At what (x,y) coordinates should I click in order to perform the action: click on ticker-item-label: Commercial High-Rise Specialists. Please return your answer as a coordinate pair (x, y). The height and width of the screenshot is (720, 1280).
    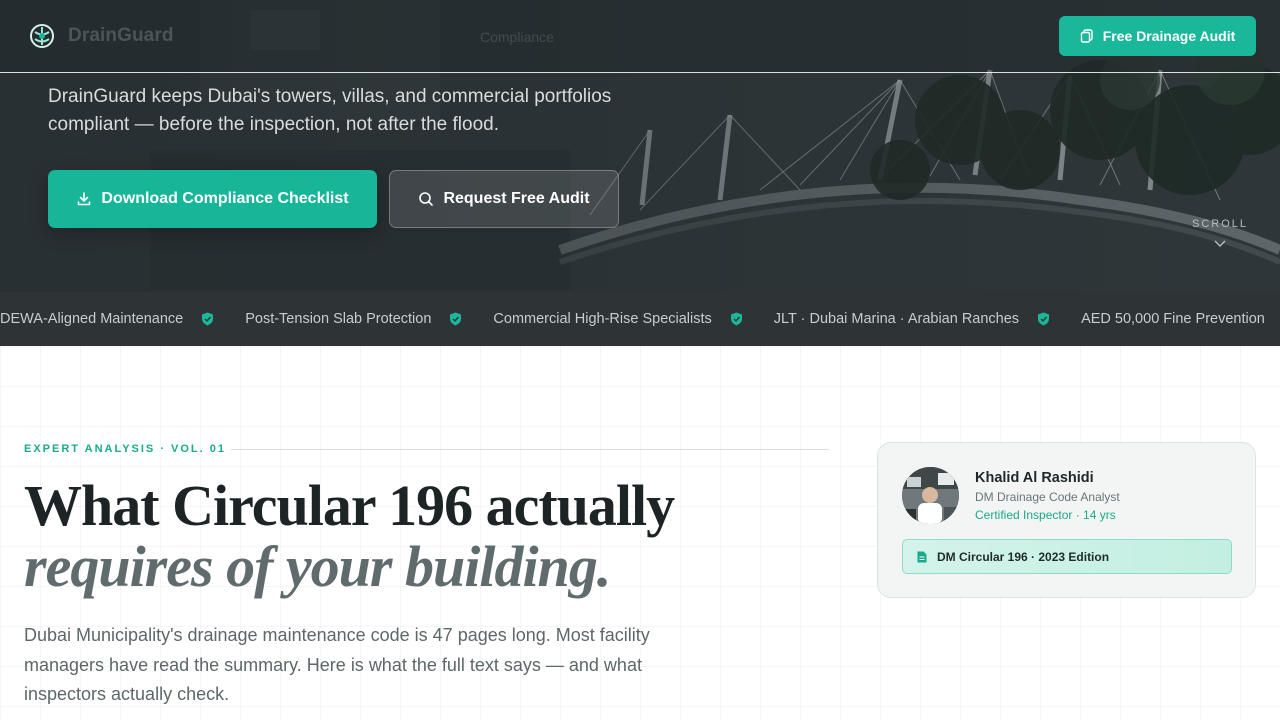
    Looking at the image, I should click on (602, 319).